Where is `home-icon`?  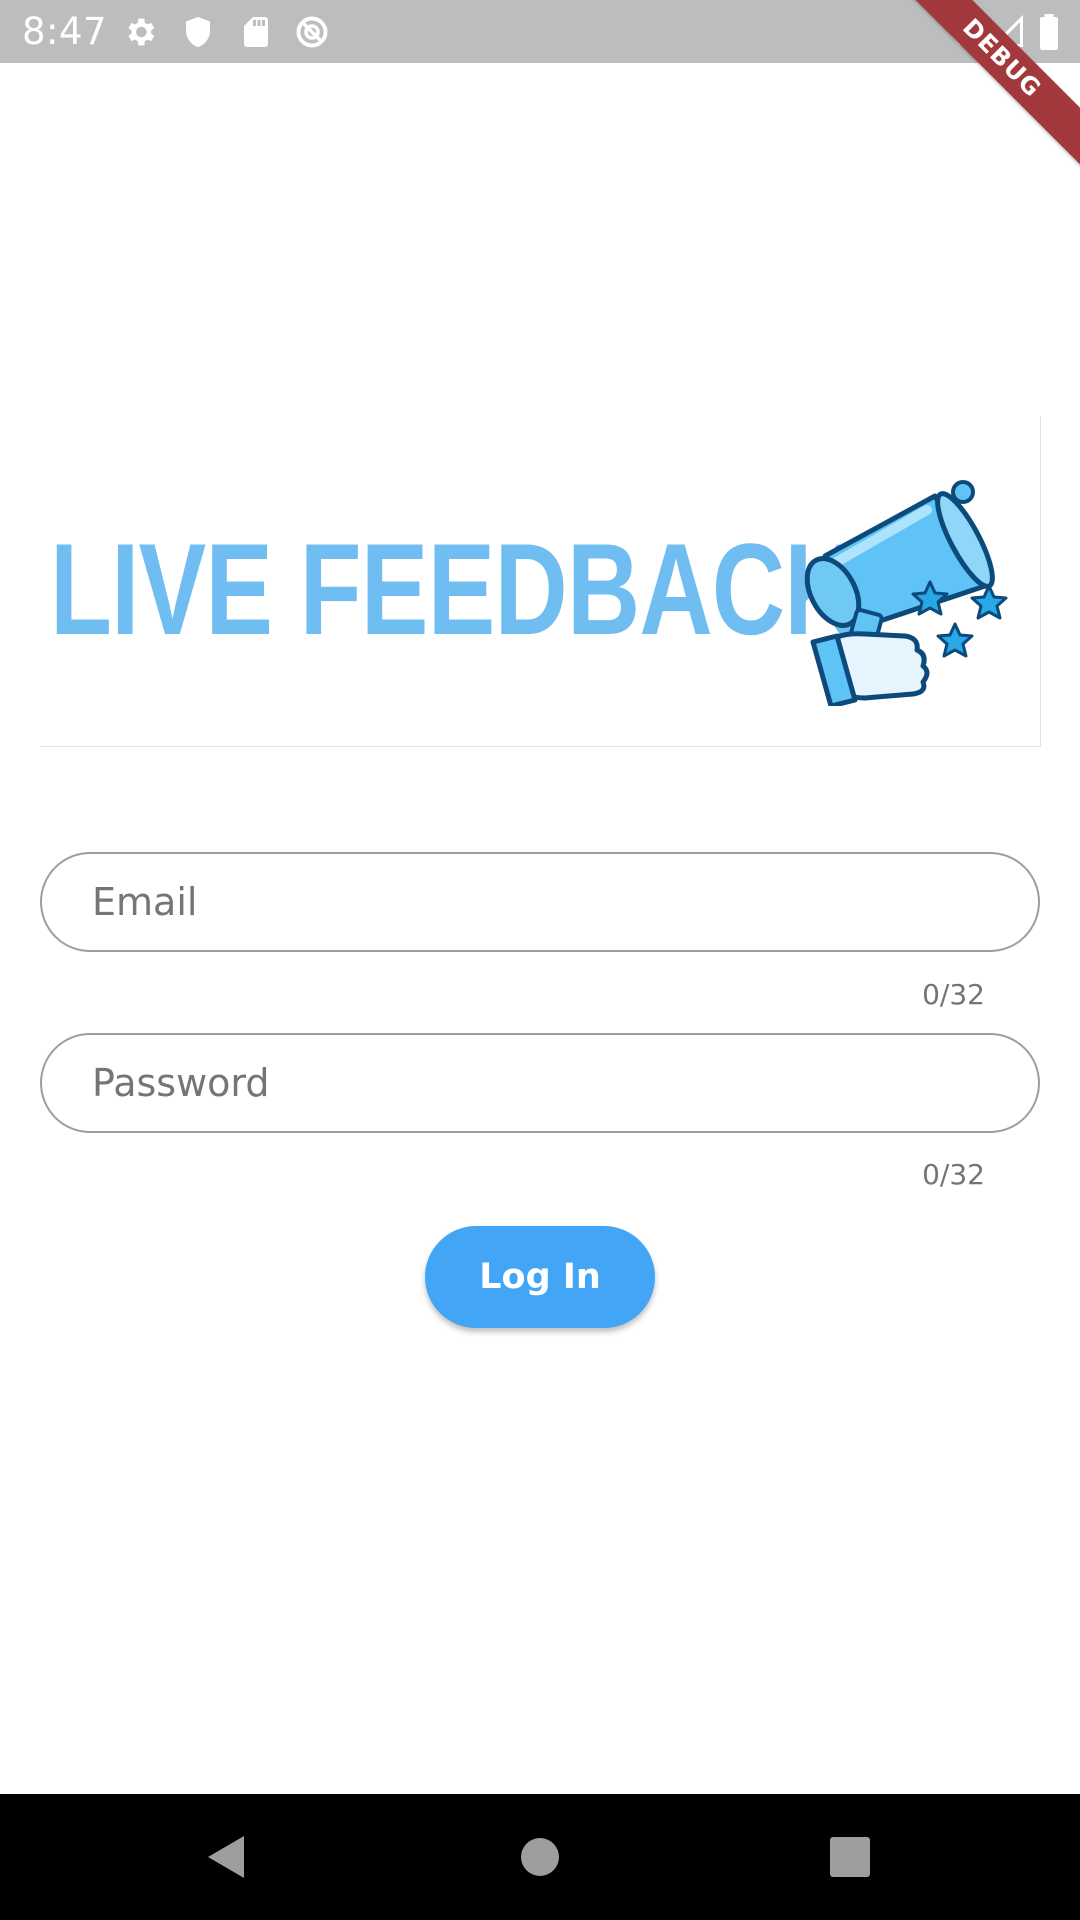
home-icon is located at coordinates (540, 1857).